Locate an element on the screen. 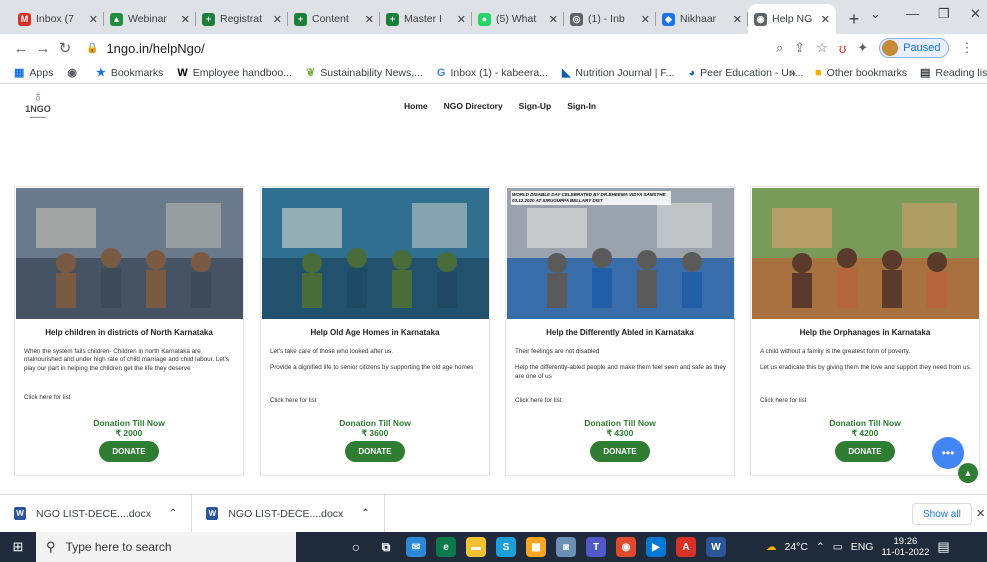 The width and height of the screenshot is (987, 562). acrobat-icon: A is located at coordinates (686, 547).